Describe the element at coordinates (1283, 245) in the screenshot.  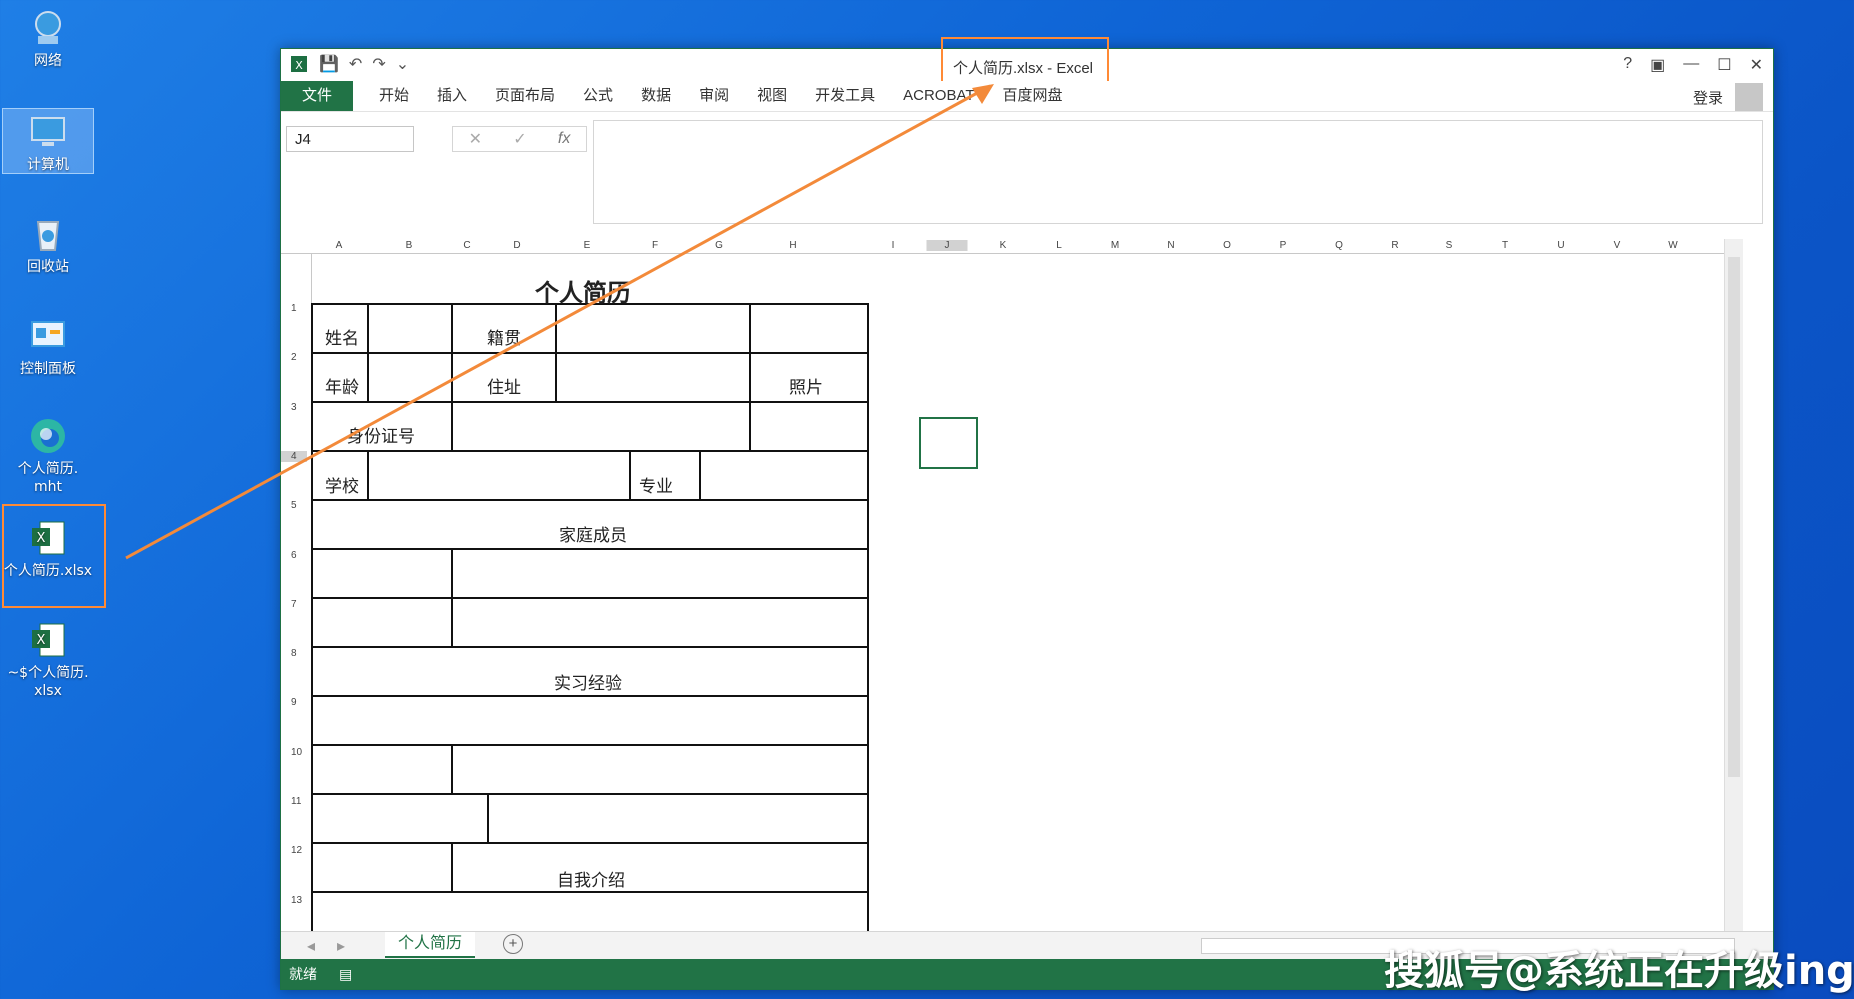
I see `column-header-P: P` at that location.